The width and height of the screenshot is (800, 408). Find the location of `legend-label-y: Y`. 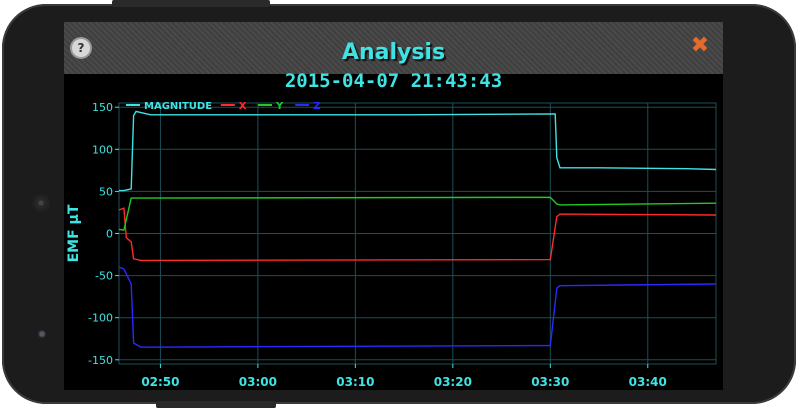

legend-label-y: Y is located at coordinates (279, 106).